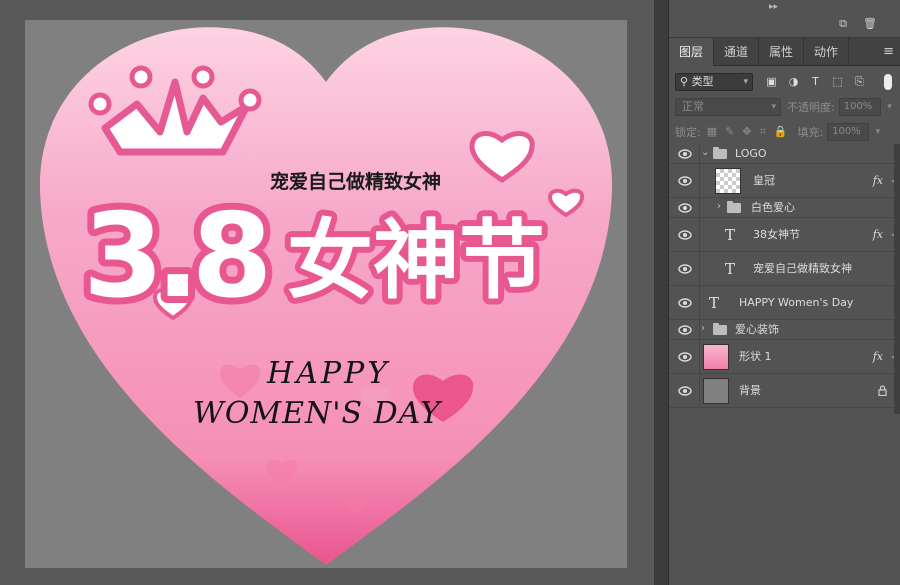 The width and height of the screenshot is (900, 585). Describe the element at coordinates (693, 106) in the screenshot. I see `blend-mode-value: 正常` at that location.